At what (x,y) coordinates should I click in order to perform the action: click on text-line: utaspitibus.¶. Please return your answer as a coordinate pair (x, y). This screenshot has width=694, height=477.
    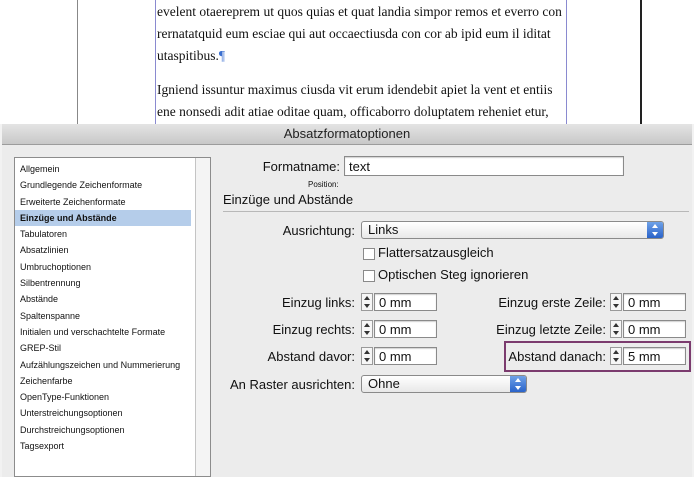
    Looking at the image, I should click on (191, 55).